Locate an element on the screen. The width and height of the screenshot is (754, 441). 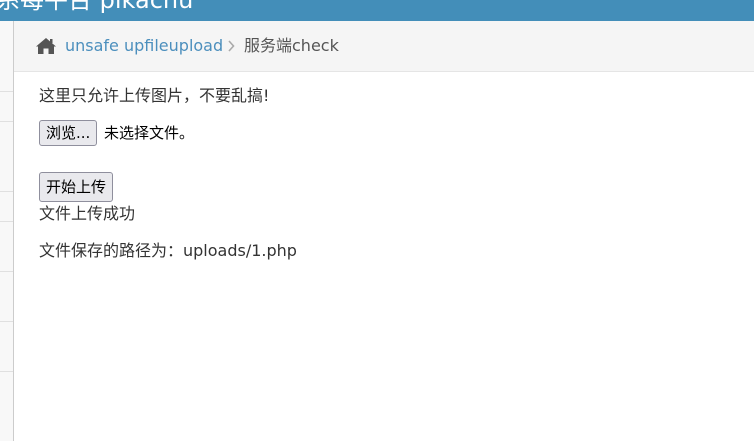
sidebar is located at coordinates (7, 231).